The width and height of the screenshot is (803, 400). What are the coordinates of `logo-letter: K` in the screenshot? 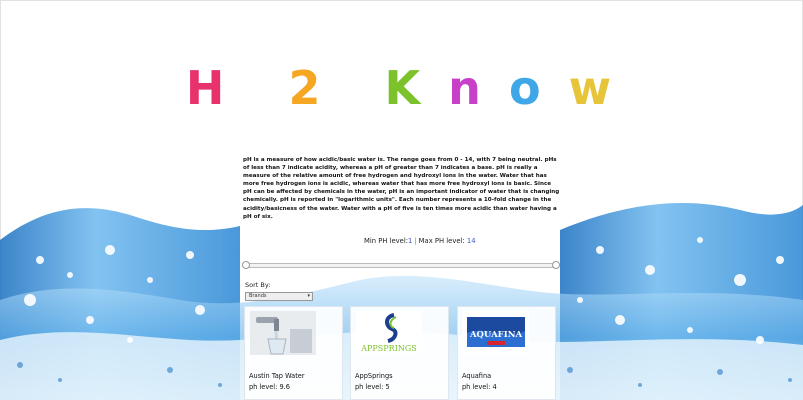 It's located at (405, 88).